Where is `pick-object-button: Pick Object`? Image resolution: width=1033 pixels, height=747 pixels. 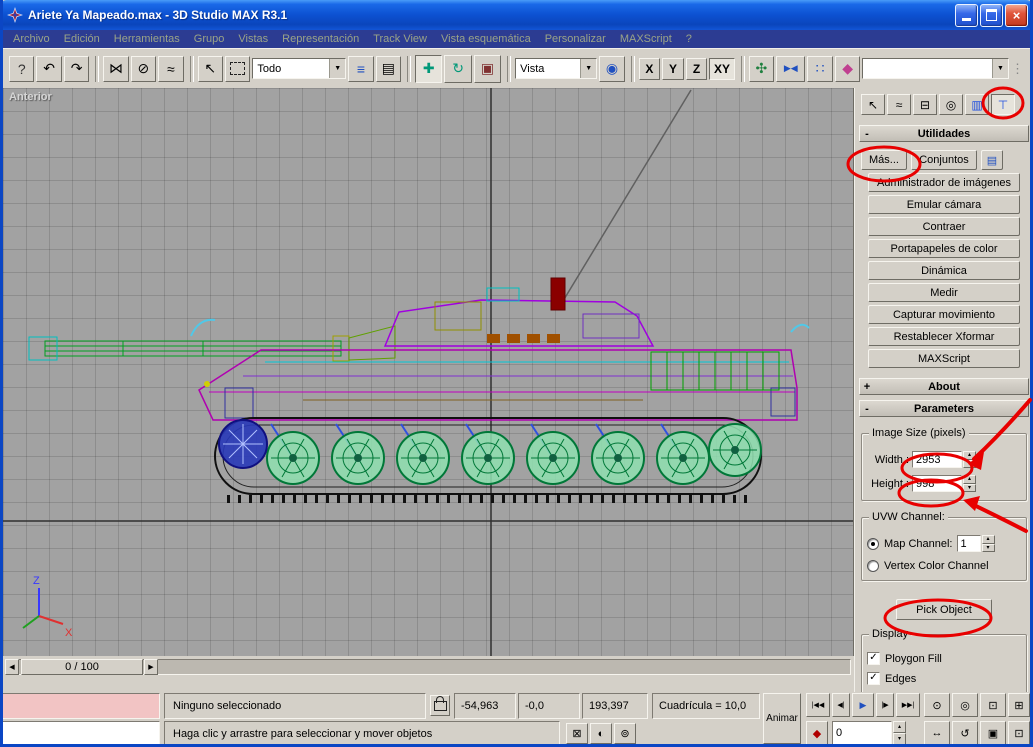 pick-object-button: Pick Object is located at coordinates (944, 609).